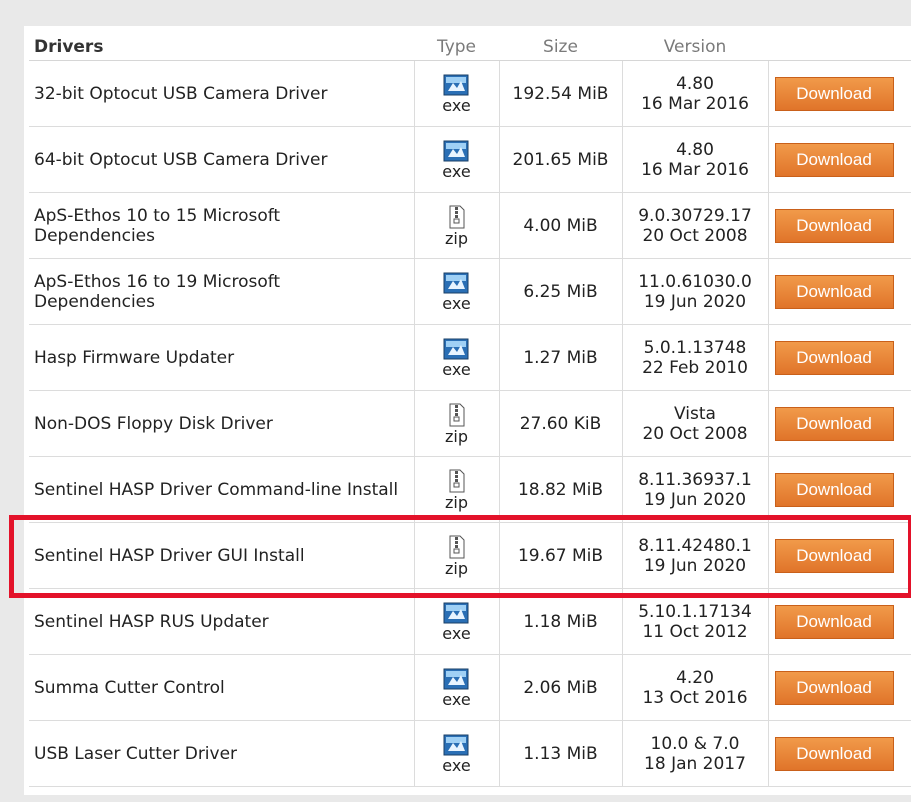  What do you see at coordinates (695, 631) in the screenshot?
I see `release-date: 11 Oct 2012` at bounding box center [695, 631].